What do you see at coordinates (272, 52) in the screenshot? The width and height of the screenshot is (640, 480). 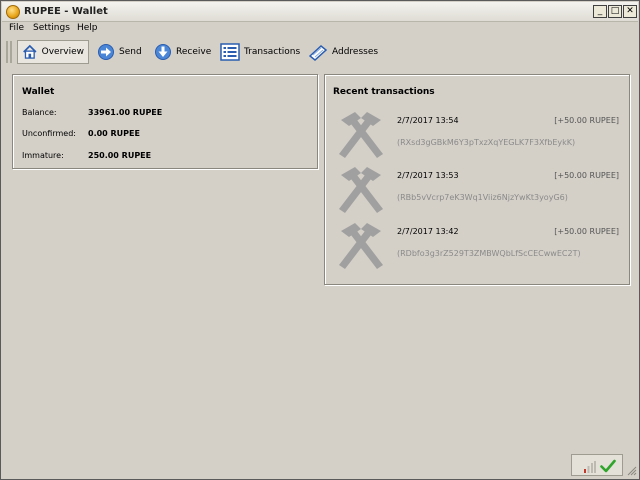 I see `tab-transactions-label: Transactions` at bounding box center [272, 52].